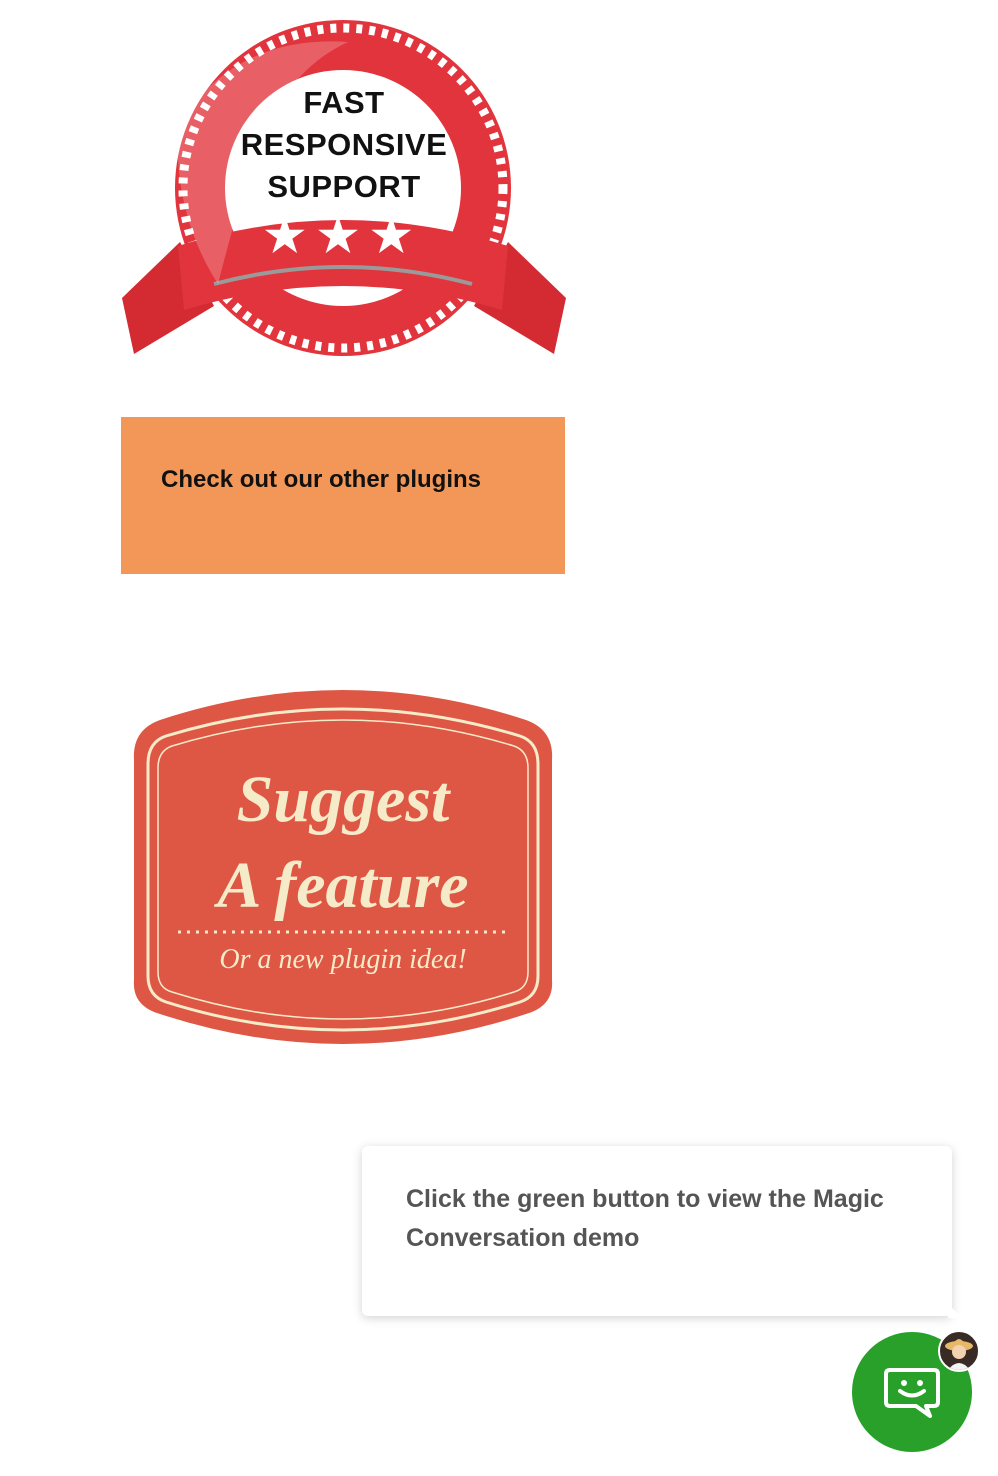  I want to click on suggest-tagline: Or a new plugin idea!, so click(343, 959).